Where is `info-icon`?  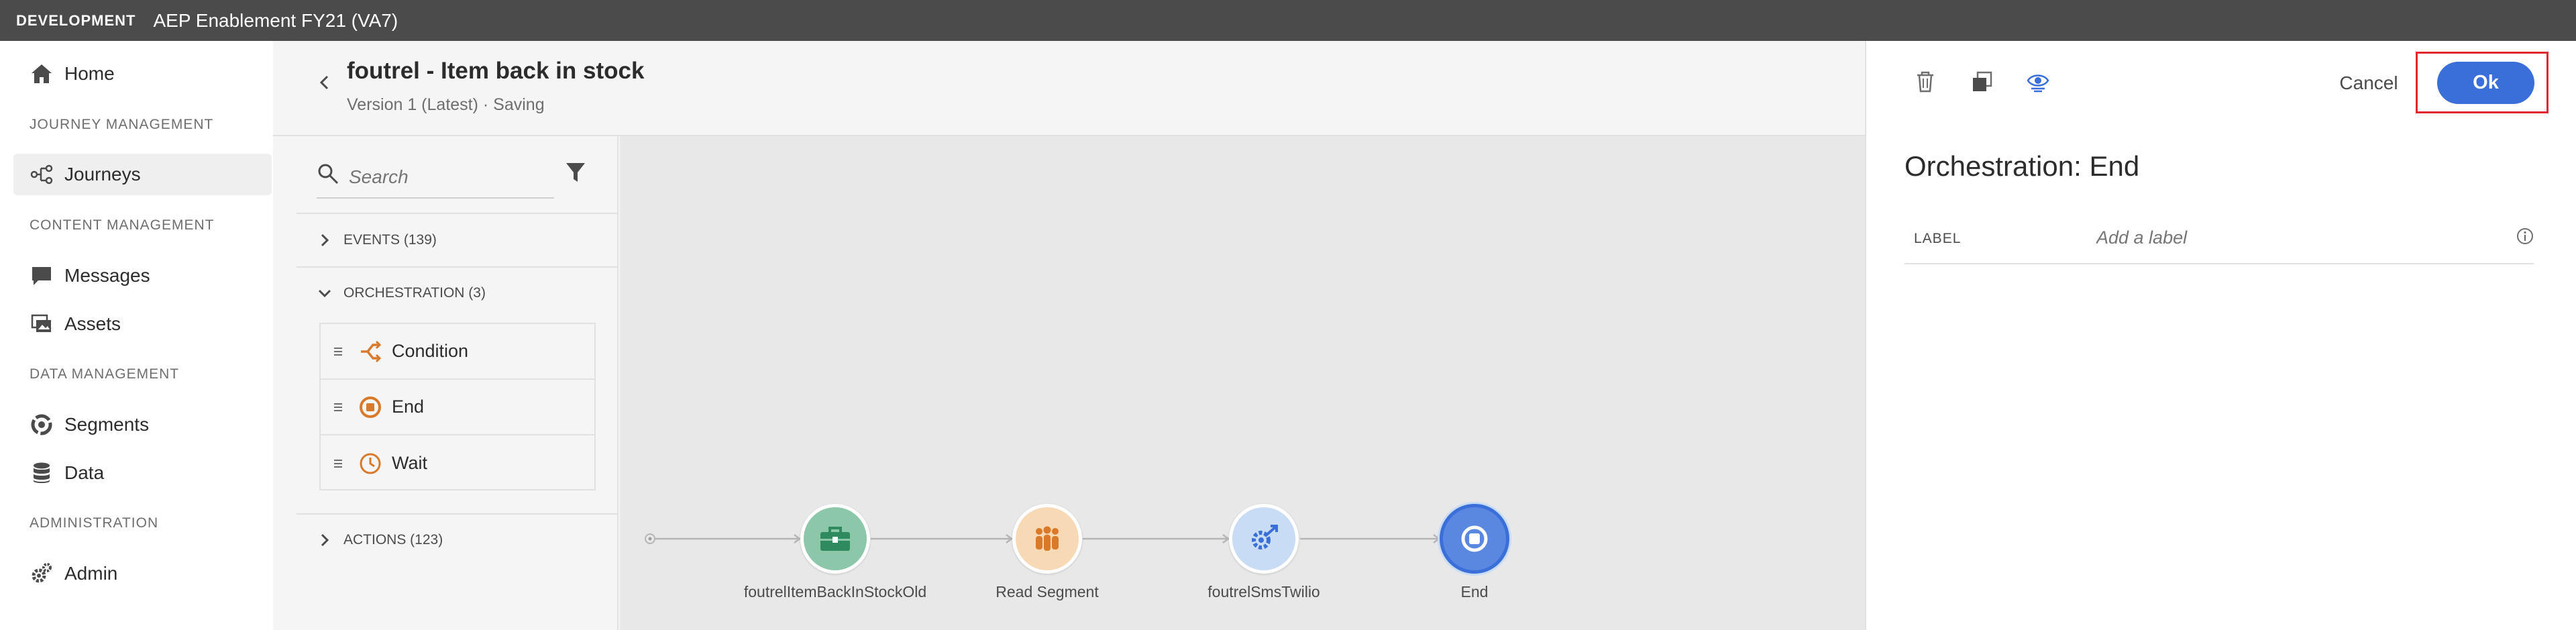
info-icon is located at coordinates (2525, 237).